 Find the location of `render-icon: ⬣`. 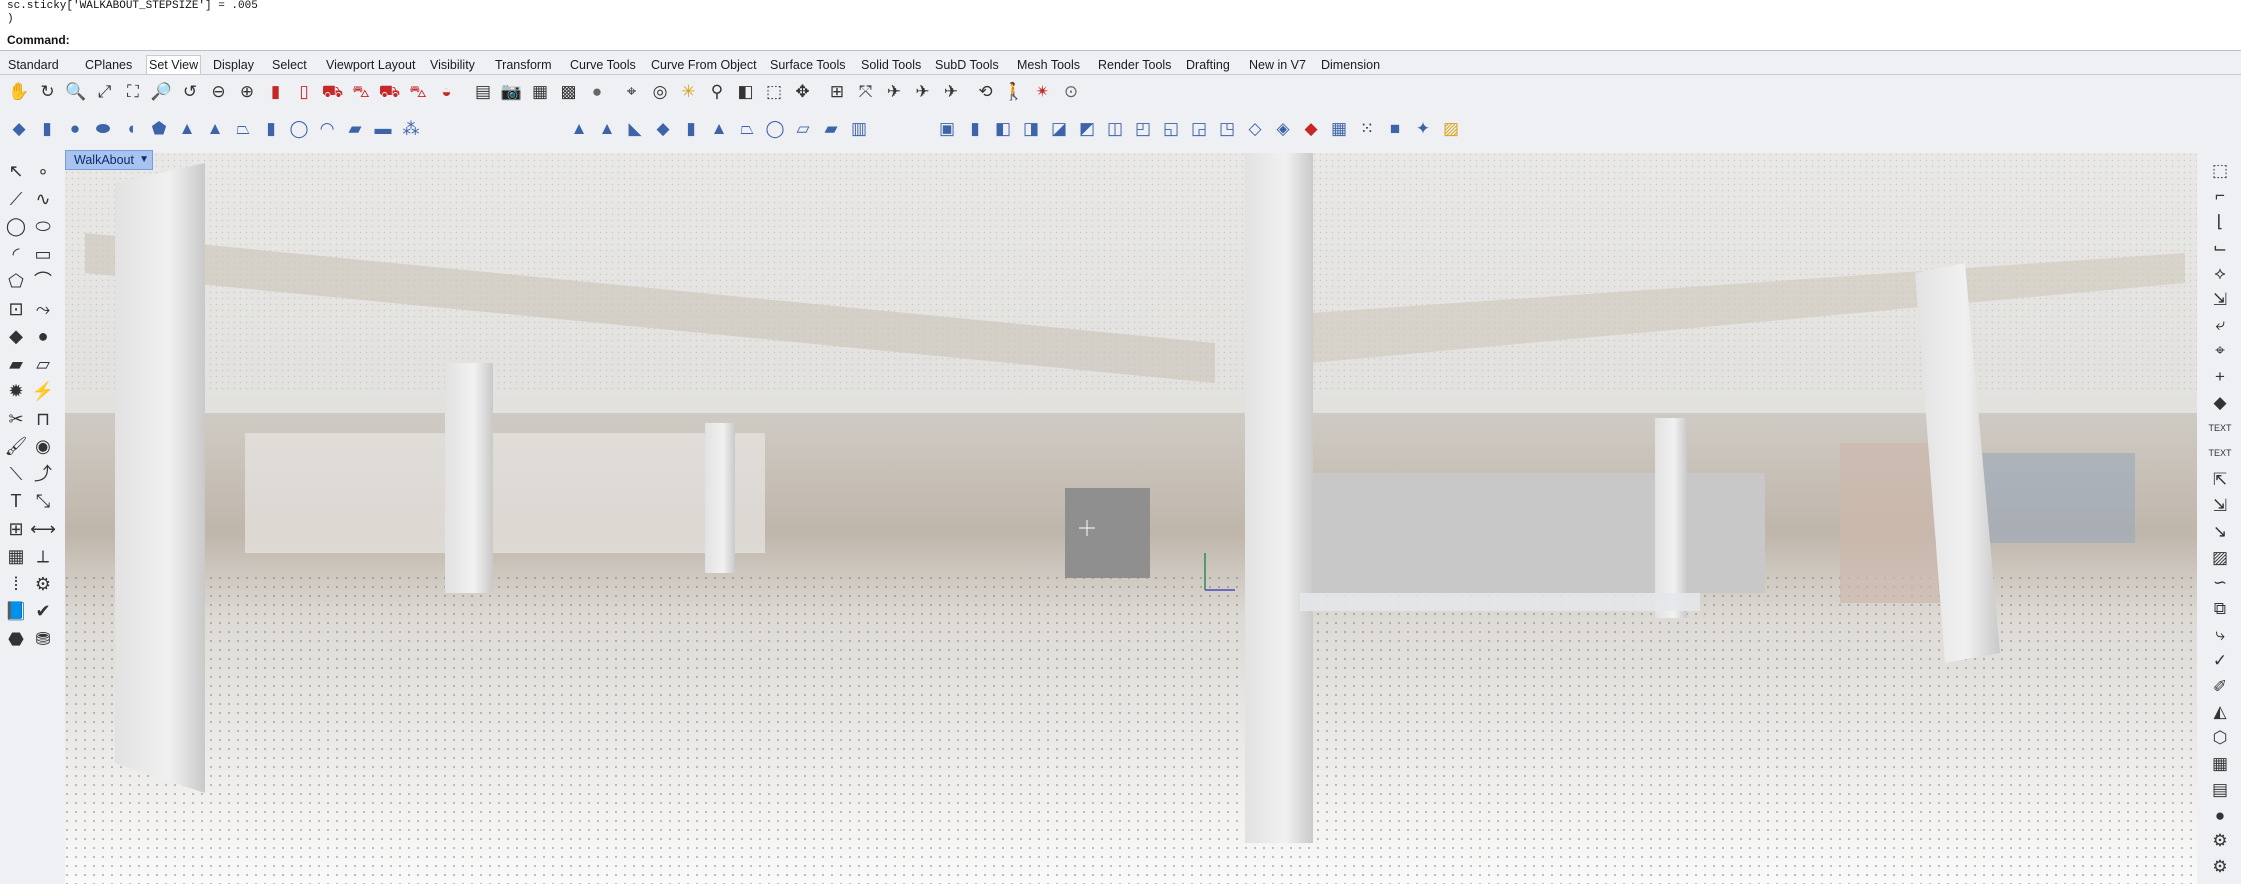

render-icon: ⬣ is located at coordinates (16, 639).